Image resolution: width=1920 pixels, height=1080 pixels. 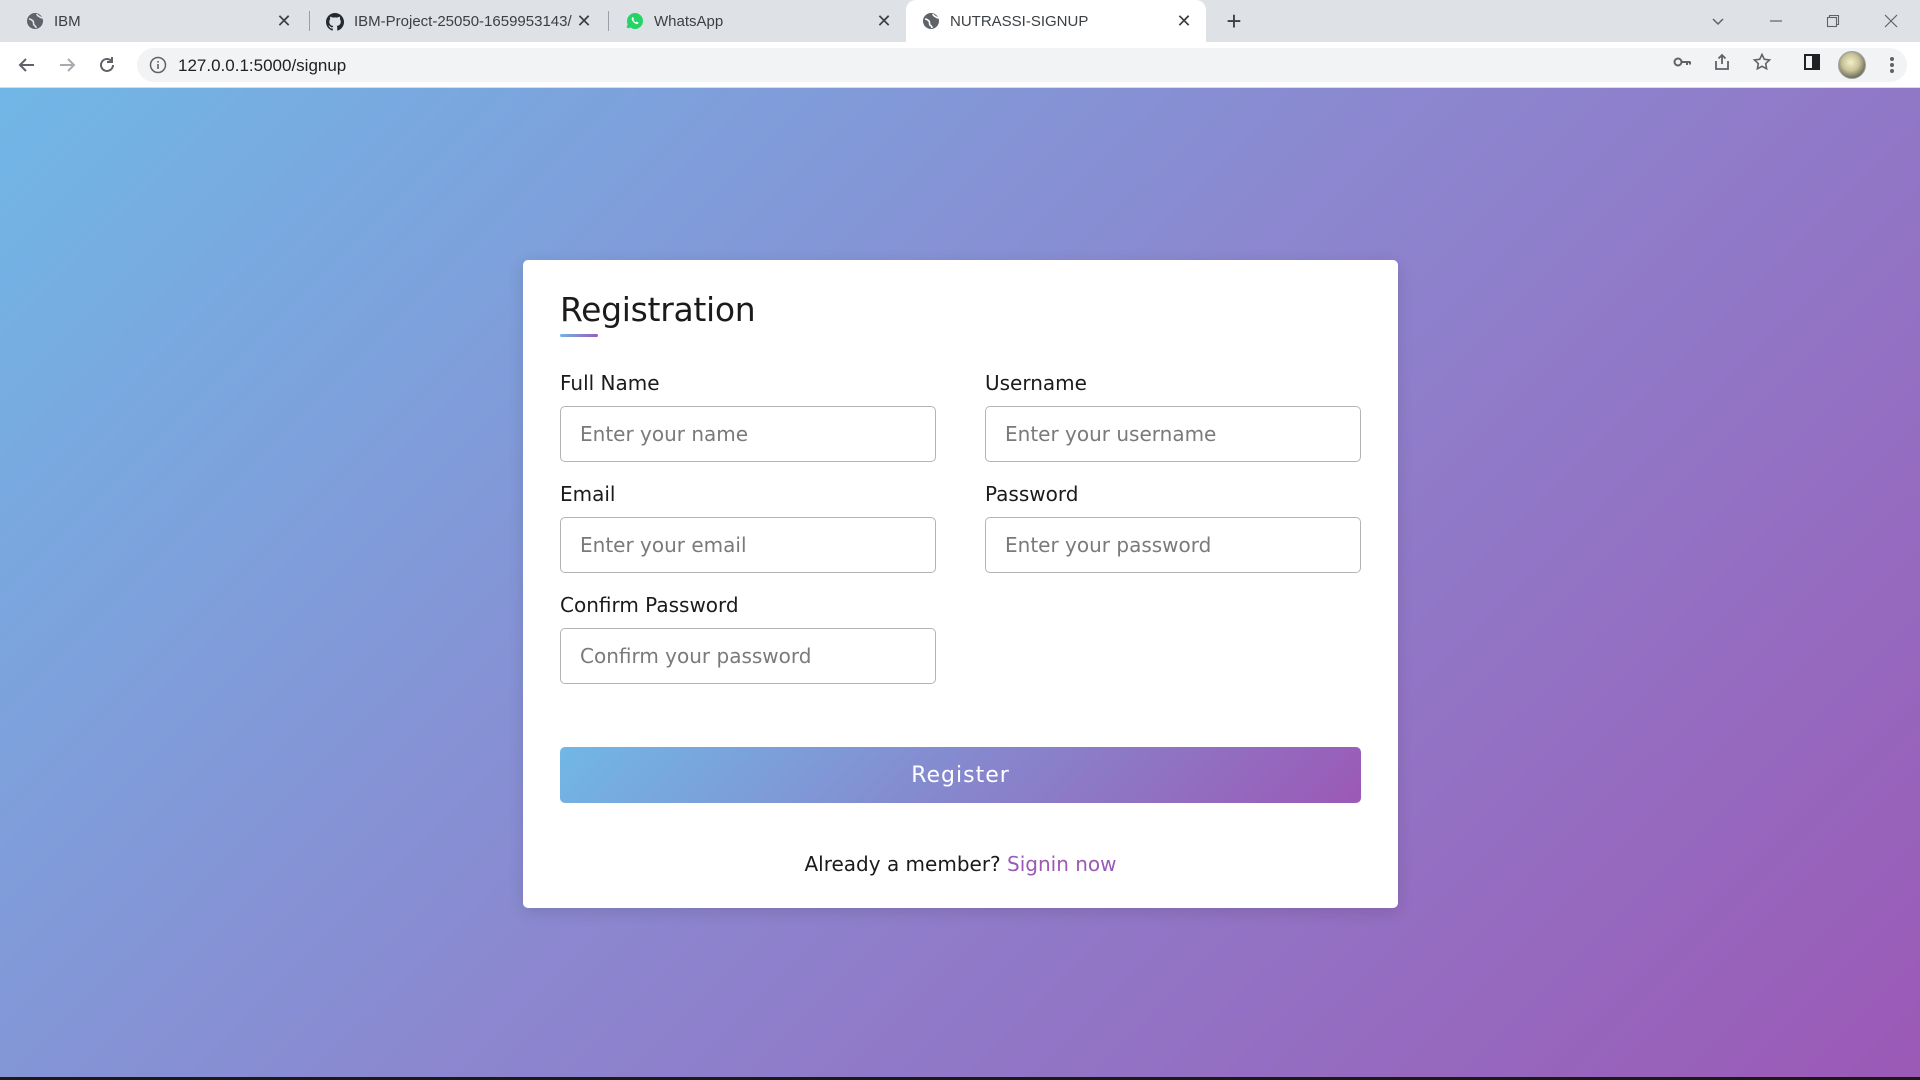 I want to click on full-name-input, so click(x=748, y=434).